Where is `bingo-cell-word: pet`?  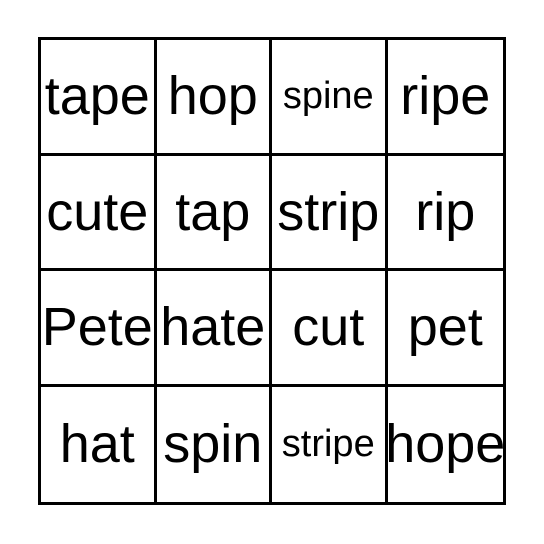
bingo-cell-word: pet is located at coordinates (445, 327).